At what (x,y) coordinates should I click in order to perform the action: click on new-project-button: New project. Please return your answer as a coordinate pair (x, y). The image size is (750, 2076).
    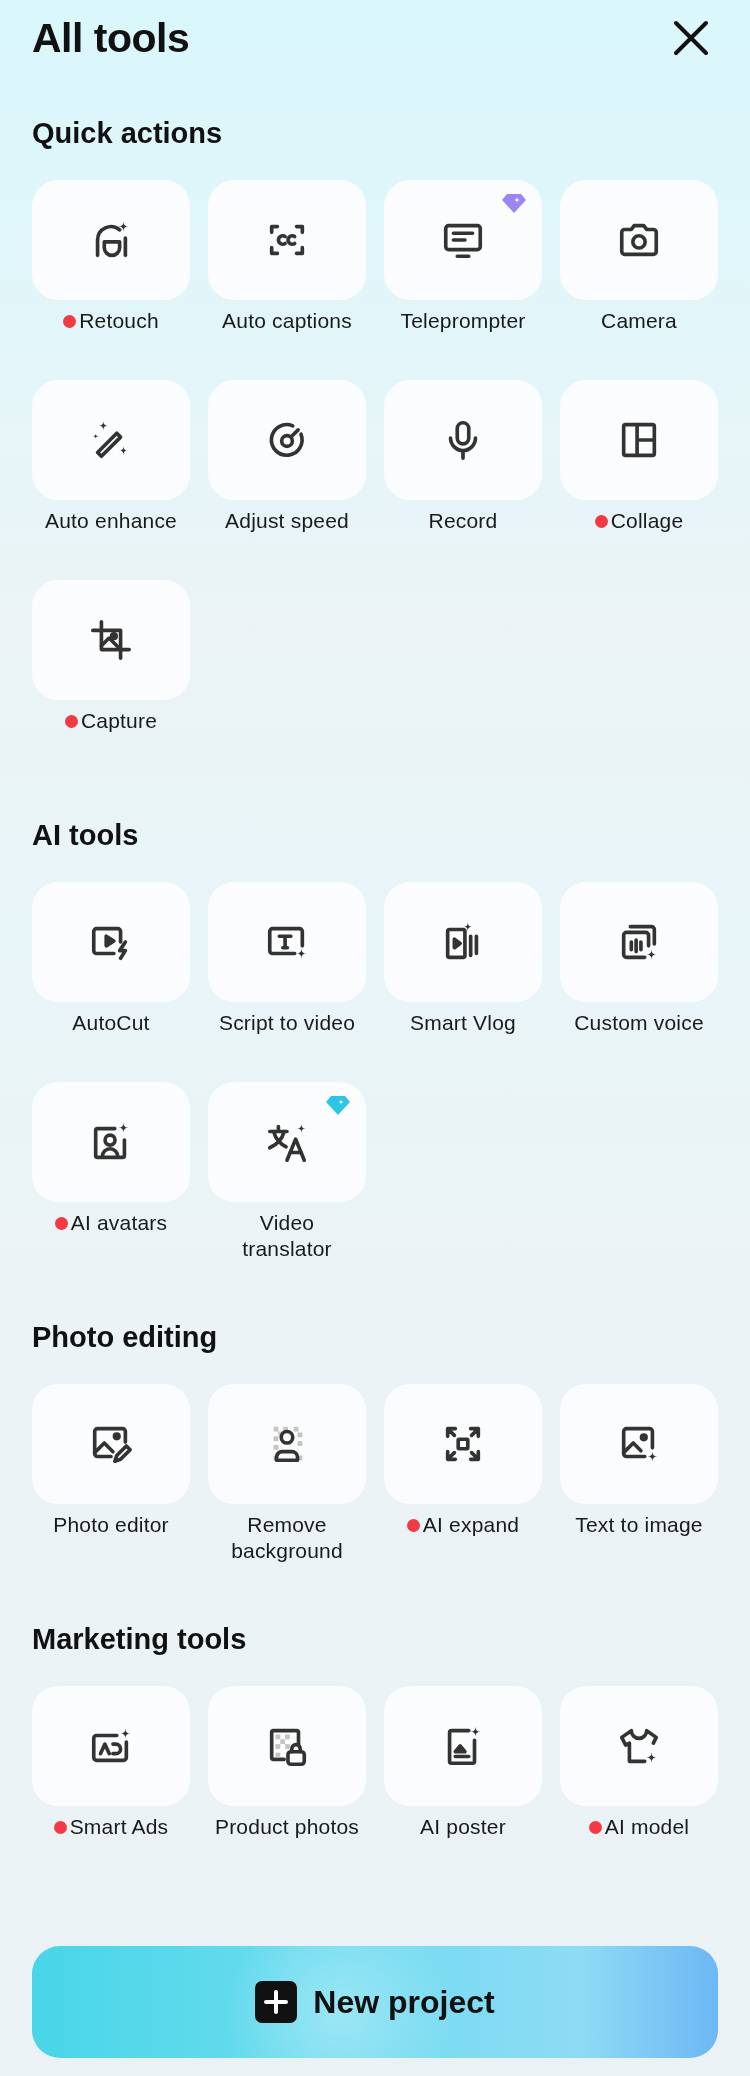
    Looking at the image, I should click on (375, 2002).